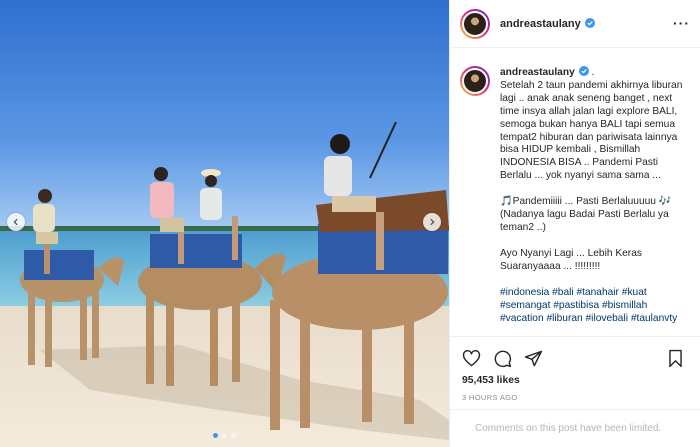 This screenshot has height=447, width=700. Describe the element at coordinates (579, 163) in the screenshot. I see `caption-line: INDONESIA BISA .. Pandemi Pasti` at that location.